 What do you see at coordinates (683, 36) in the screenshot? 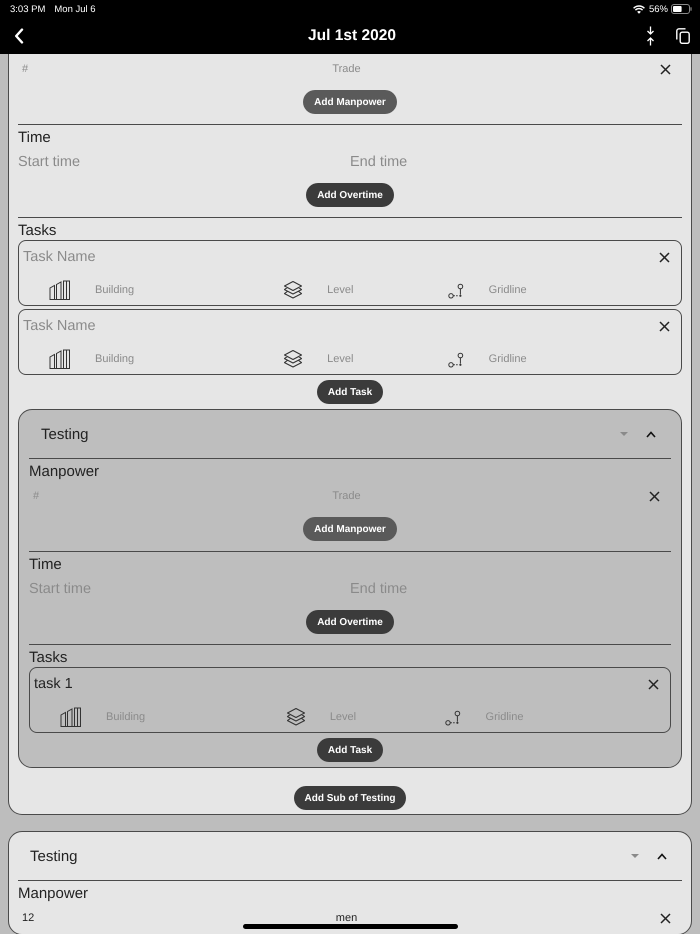
I see `copy-icon` at bounding box center [683, 36].